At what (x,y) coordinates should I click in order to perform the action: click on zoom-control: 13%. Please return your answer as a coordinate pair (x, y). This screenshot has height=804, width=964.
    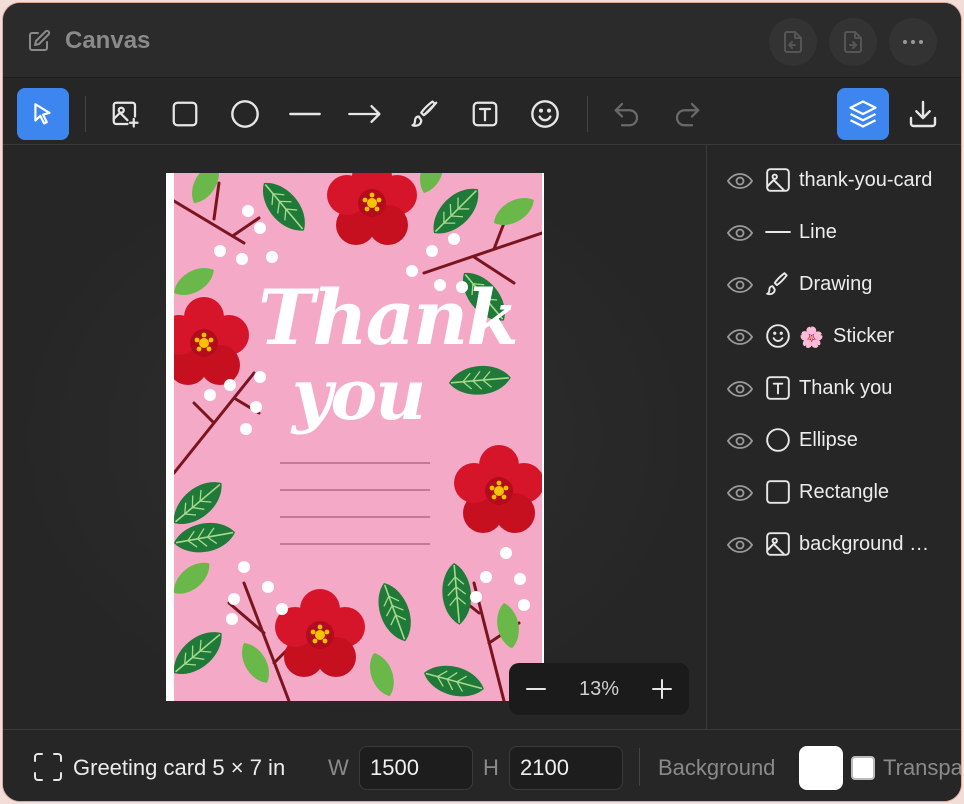
    Looking at the image, I should click on (599, 689).